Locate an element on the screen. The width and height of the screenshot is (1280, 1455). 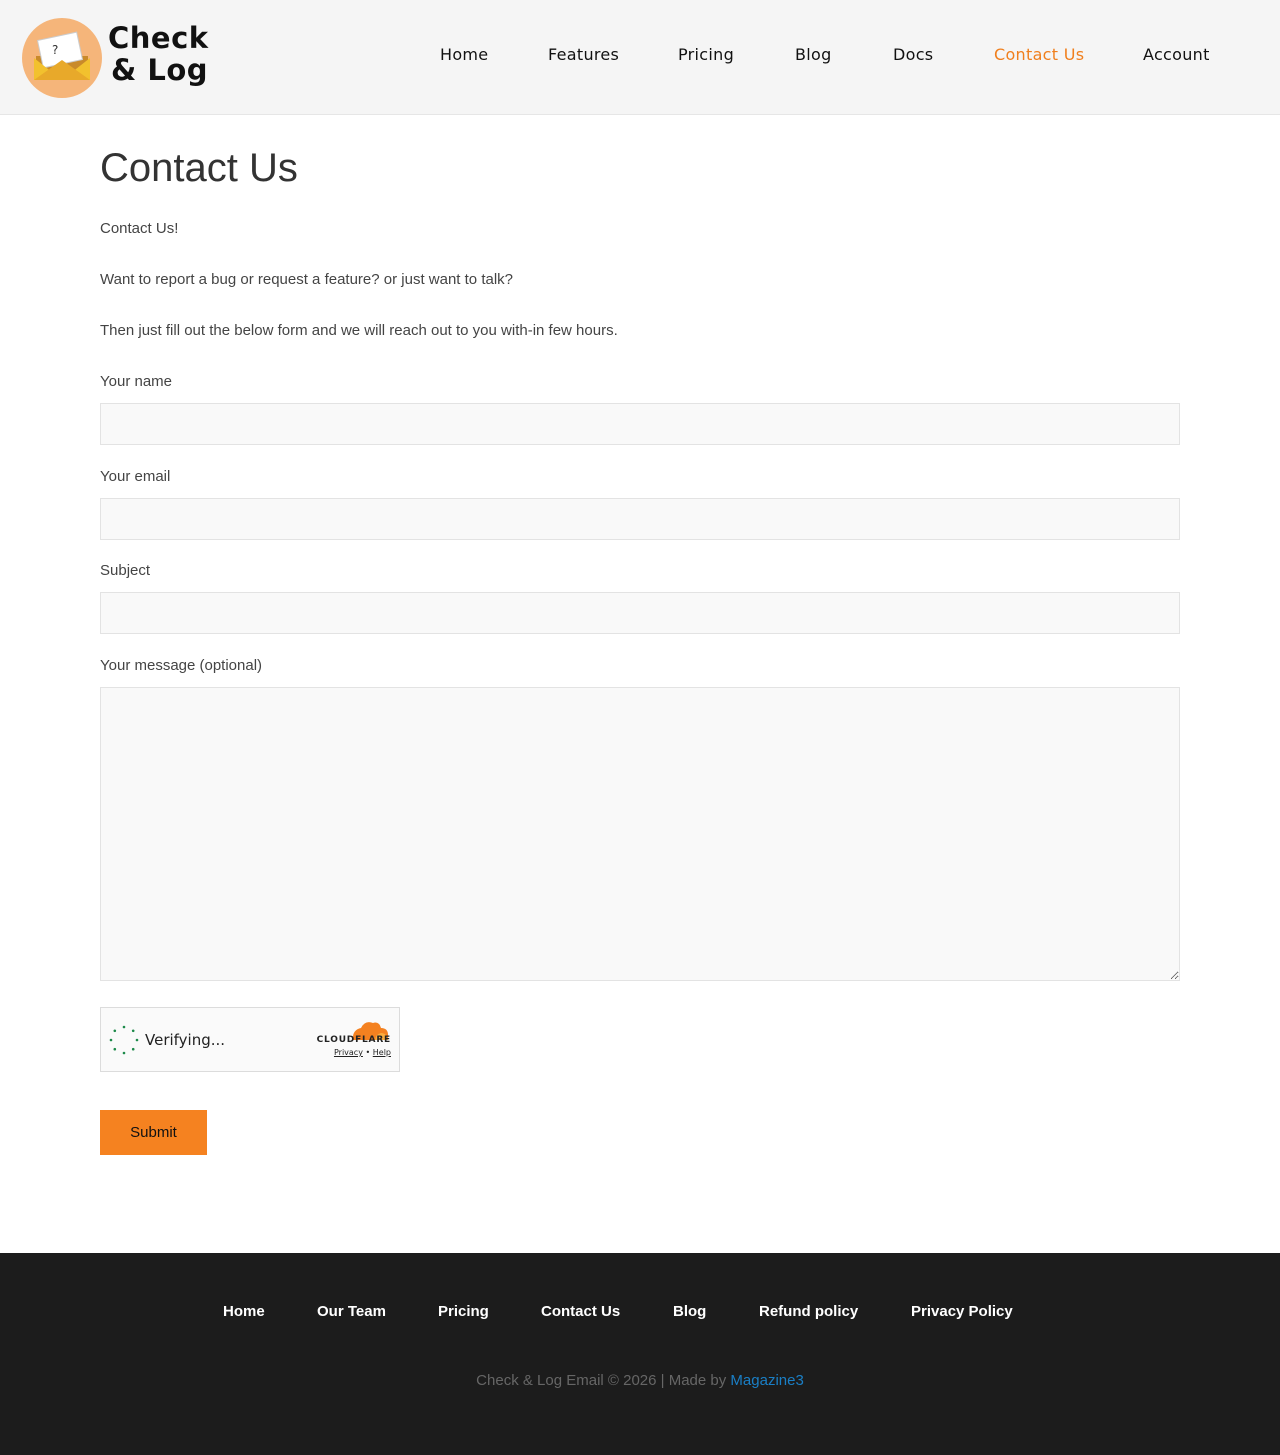
intro-line-1: Contact Us! is located at coordinates (139, 228).